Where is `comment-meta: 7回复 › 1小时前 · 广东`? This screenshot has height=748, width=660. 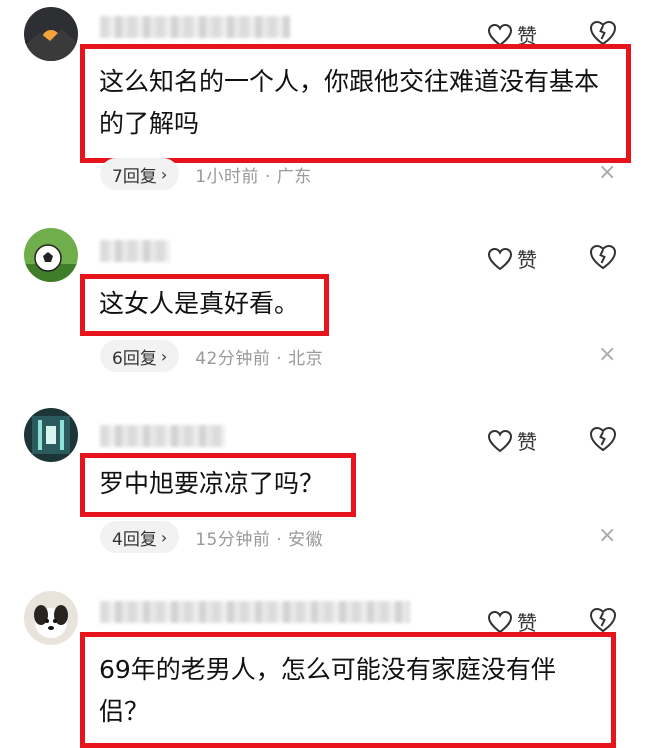 comment-meta: 7回复 › 1小时前 · 广东 is located at coordinates (206, 174).